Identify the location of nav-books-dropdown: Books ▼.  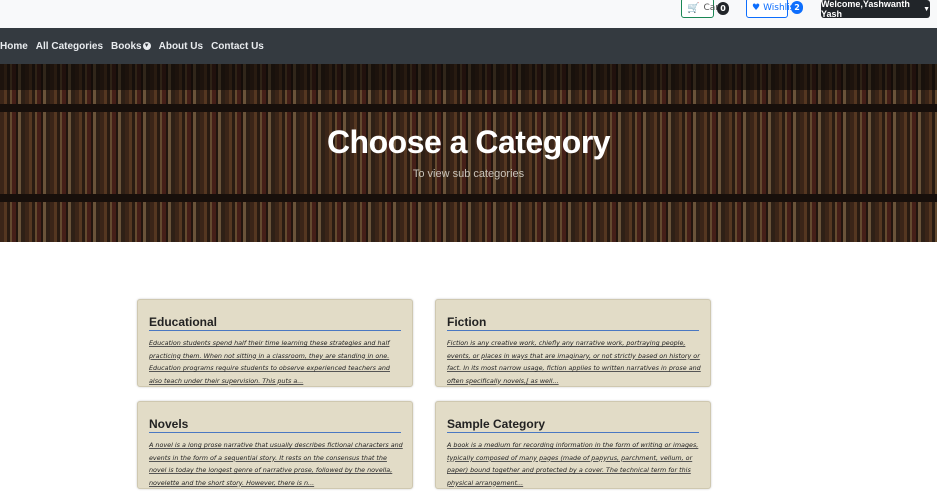
(131, 46).